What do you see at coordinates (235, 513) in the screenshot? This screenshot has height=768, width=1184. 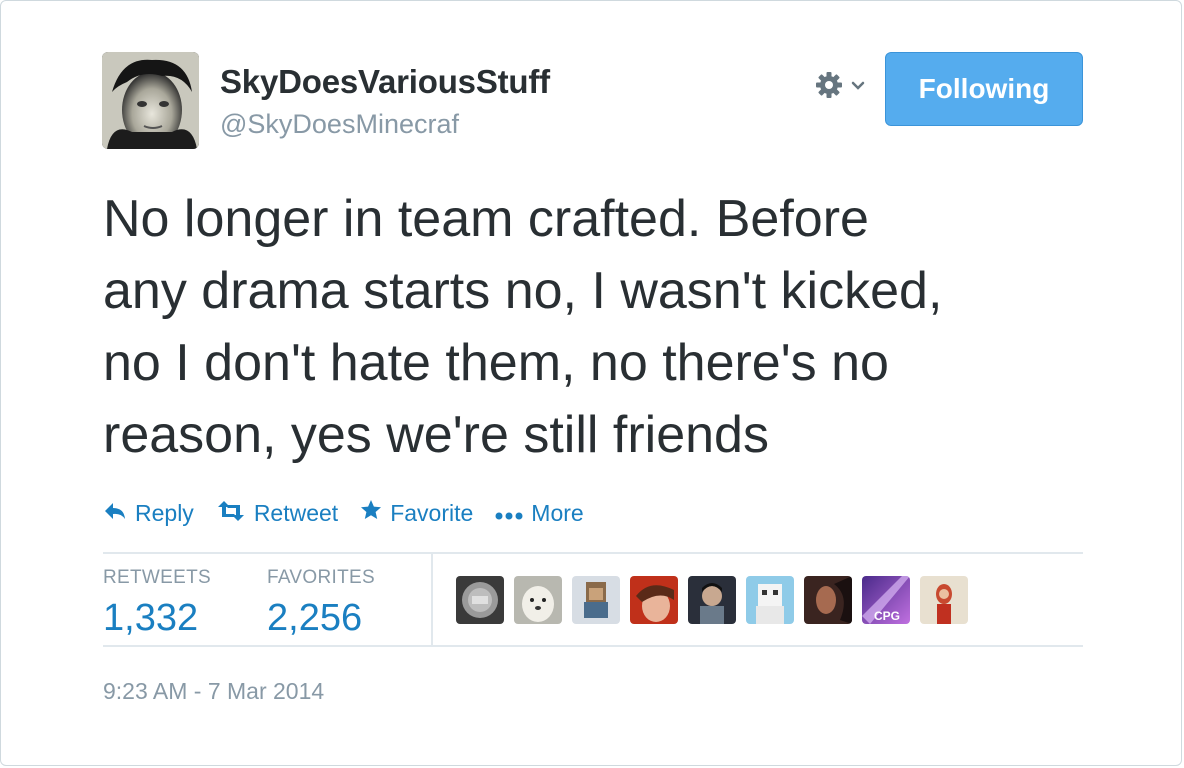 I see `retweet-icon` at bounding box center [235, 513].